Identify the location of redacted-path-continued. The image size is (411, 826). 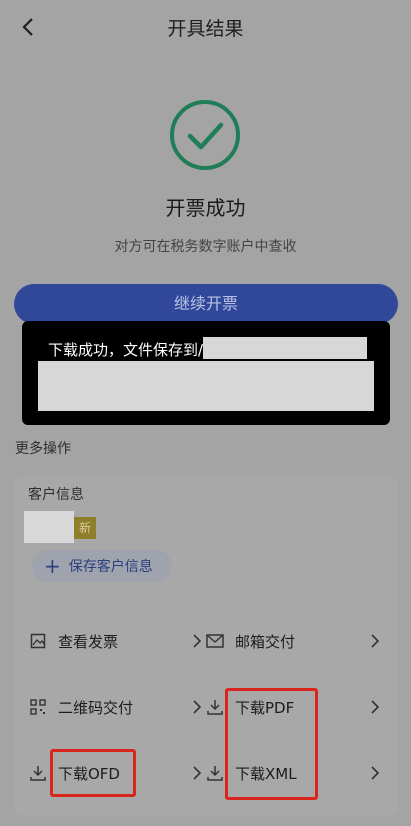
(206, 386).